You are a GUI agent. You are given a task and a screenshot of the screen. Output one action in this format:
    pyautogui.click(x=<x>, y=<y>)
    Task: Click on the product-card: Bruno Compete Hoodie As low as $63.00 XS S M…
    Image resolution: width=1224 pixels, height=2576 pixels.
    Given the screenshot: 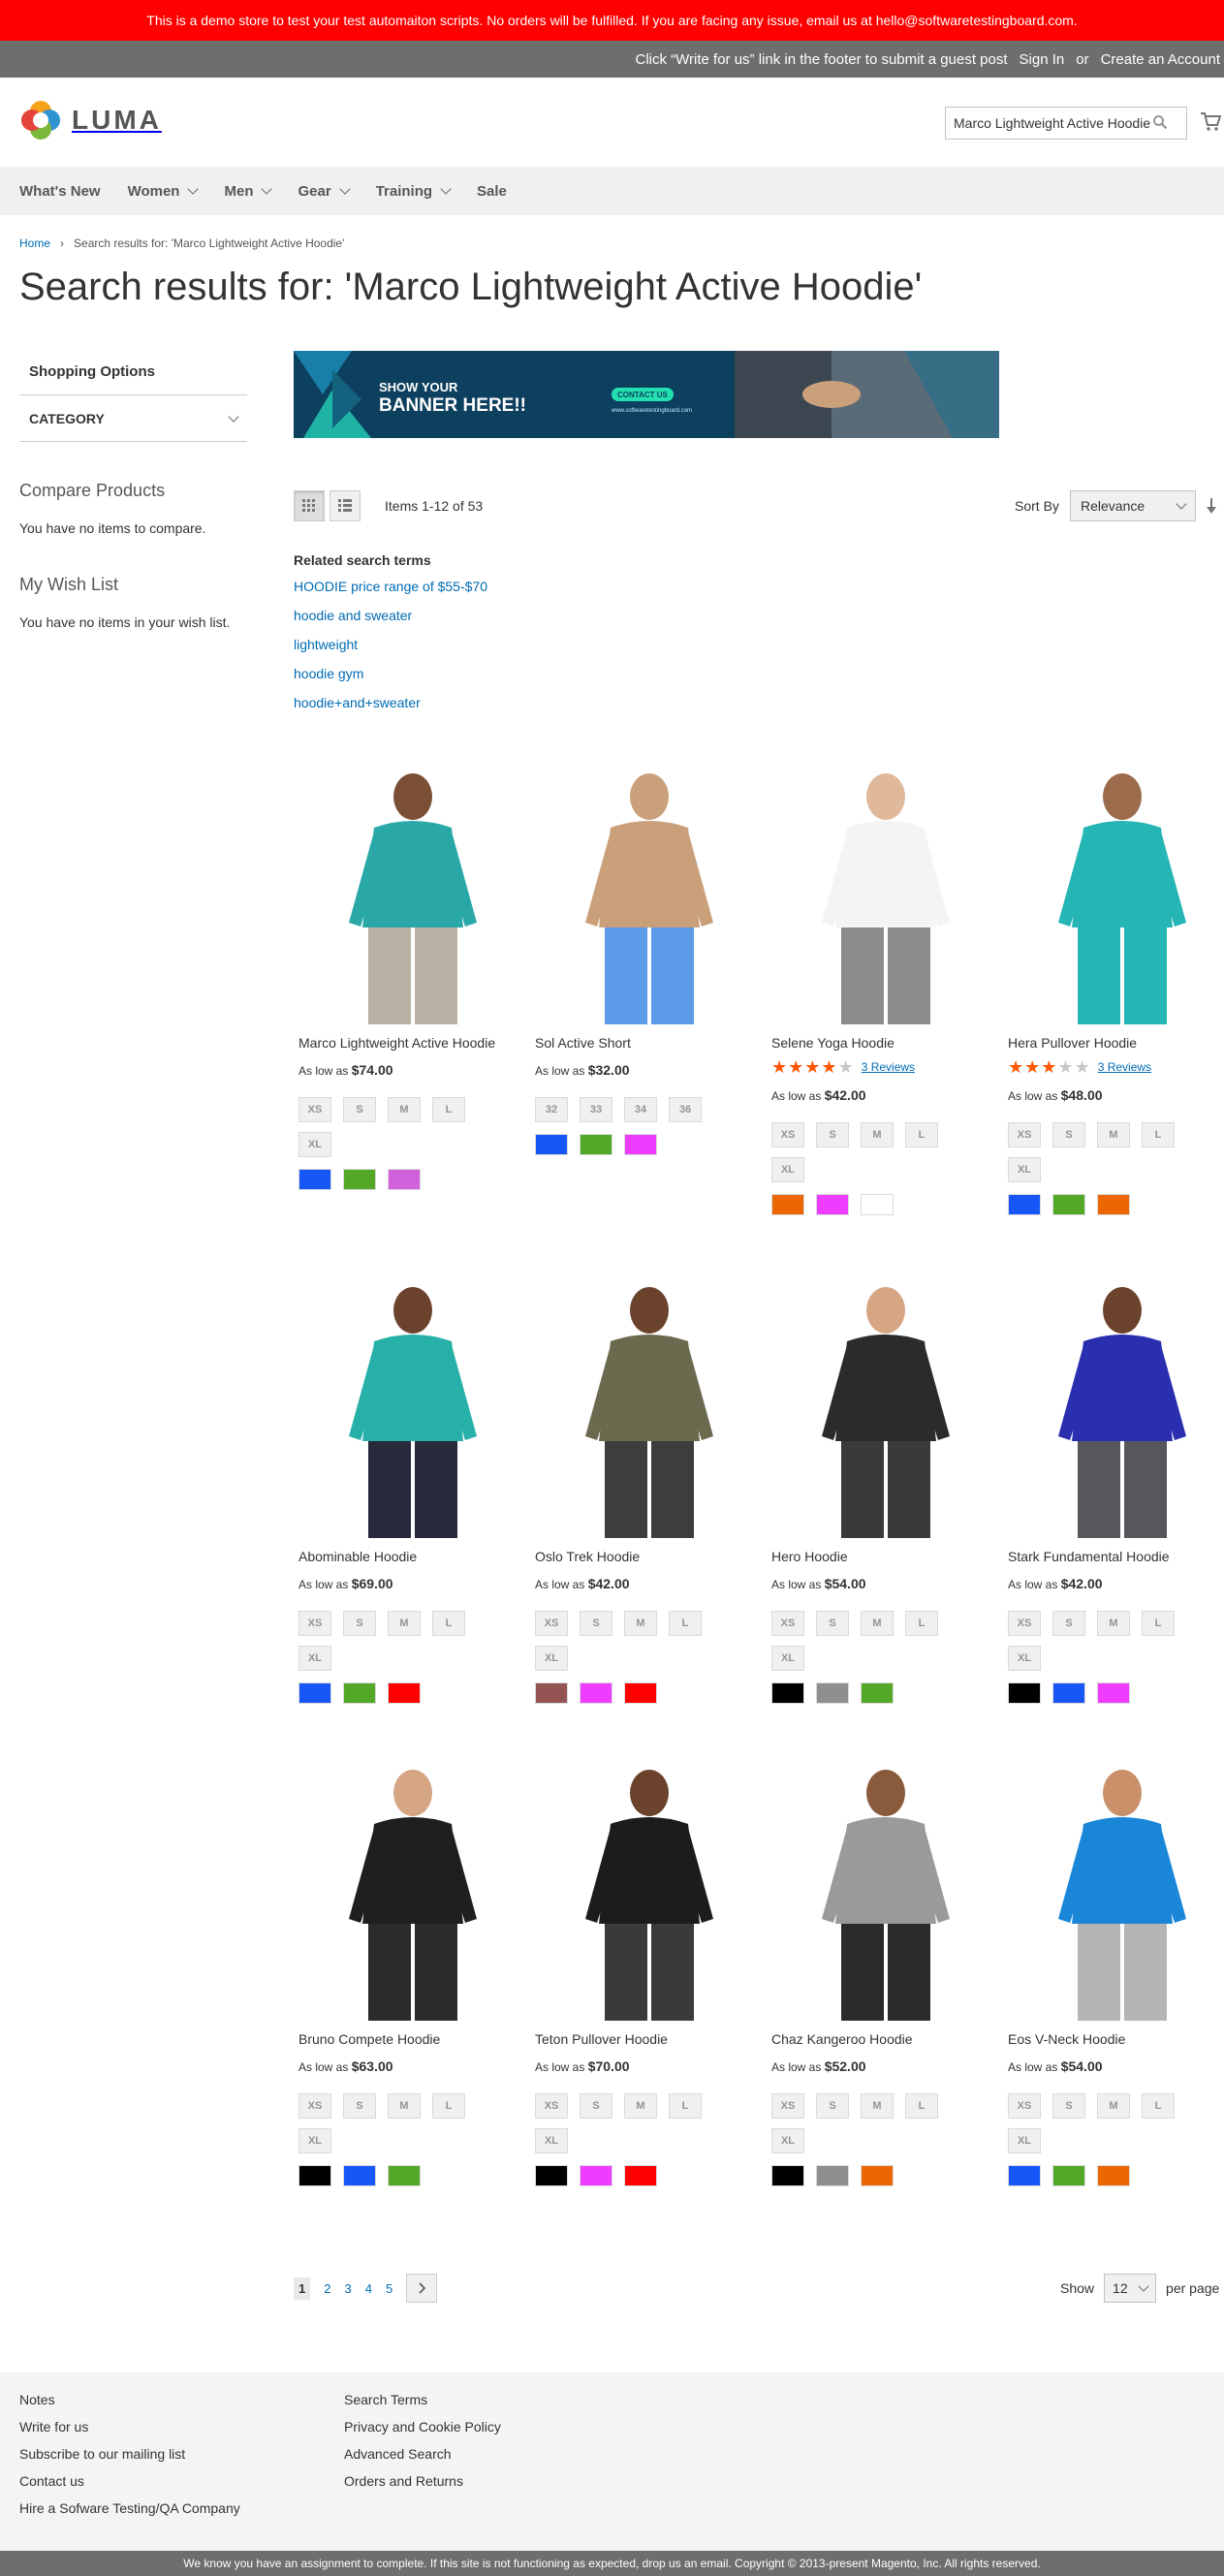 What is the action you would take?
    pyautogui.click(x=410, y=1975)
    